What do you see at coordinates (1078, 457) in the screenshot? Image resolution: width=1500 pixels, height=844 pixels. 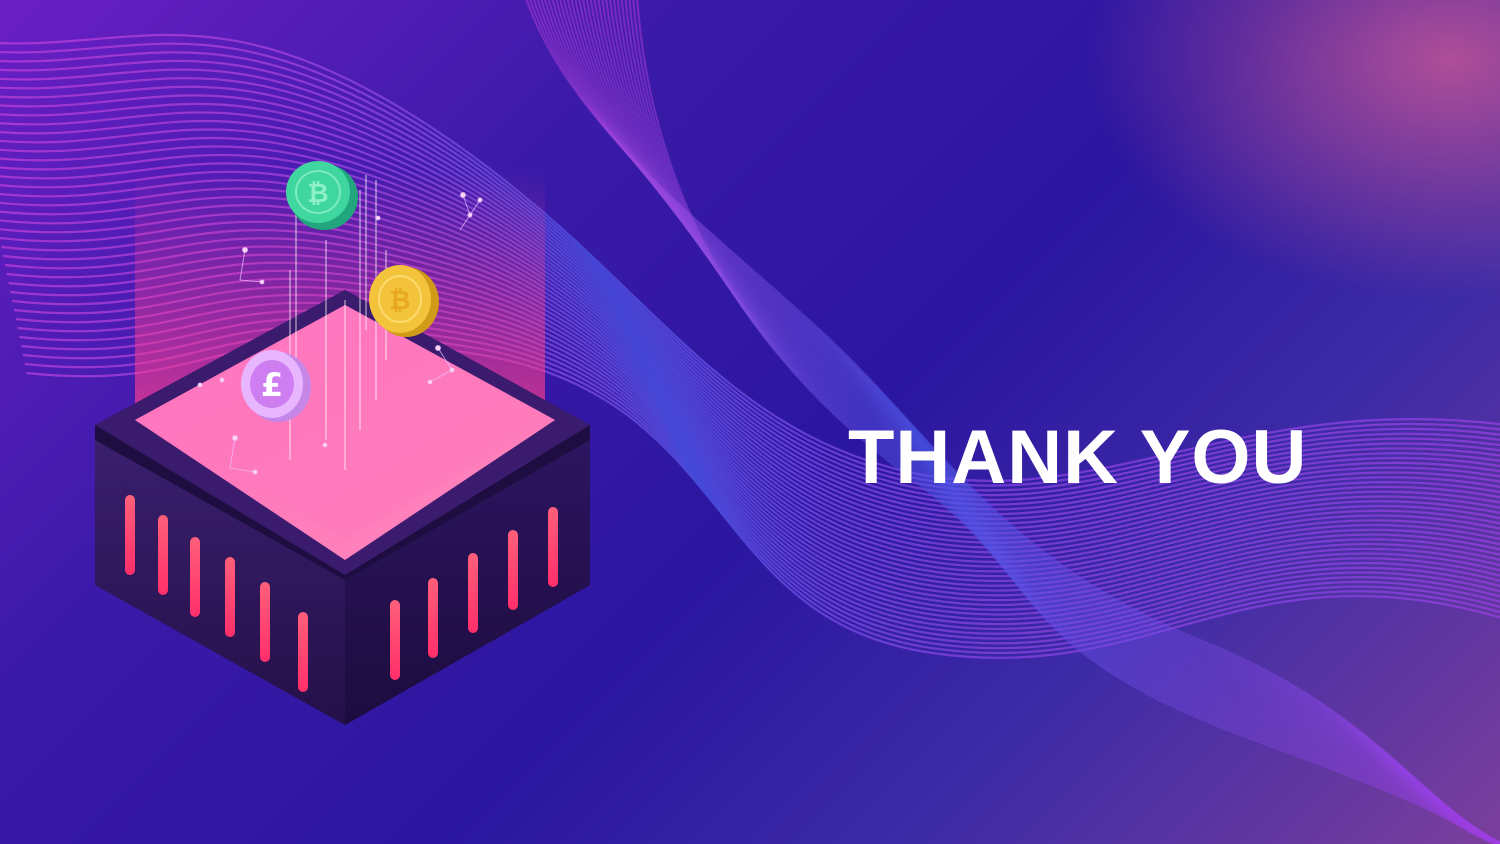 I see `thank-you-title: THANK YOU` at bounding box center [1078, 457].